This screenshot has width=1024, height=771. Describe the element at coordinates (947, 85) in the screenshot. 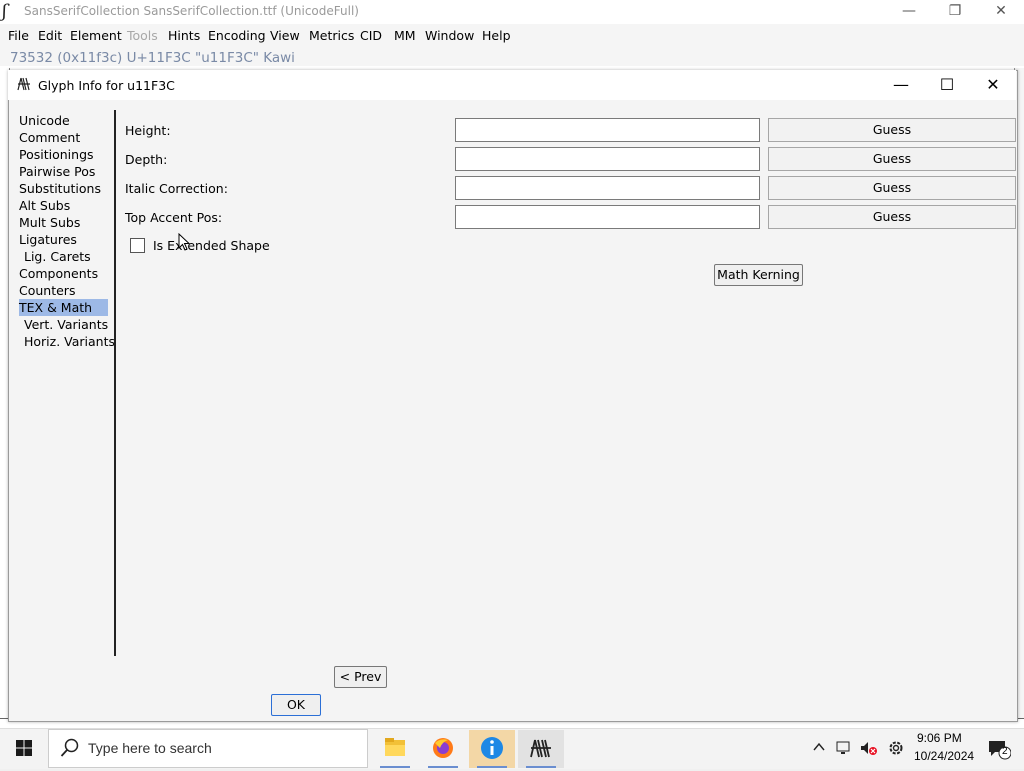

I see `dialog-maximize-icon: ☐` at that location.